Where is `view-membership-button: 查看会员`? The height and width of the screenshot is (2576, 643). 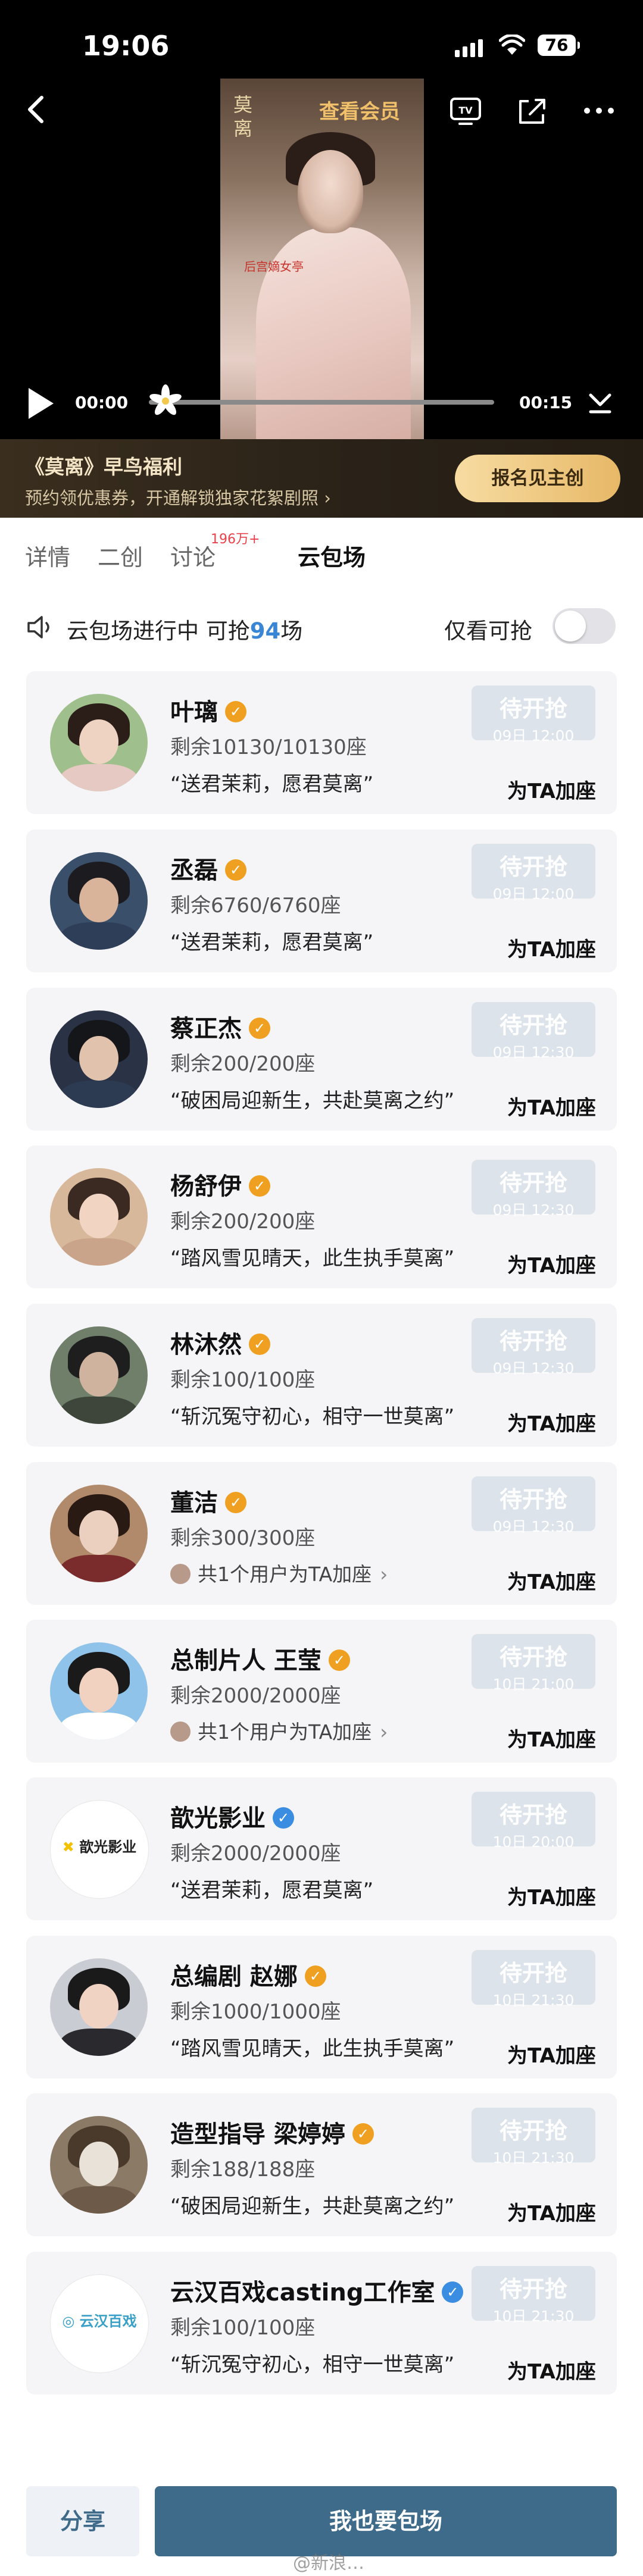
view-membership-button: 查看会员 is located at coordinates (359, 109).